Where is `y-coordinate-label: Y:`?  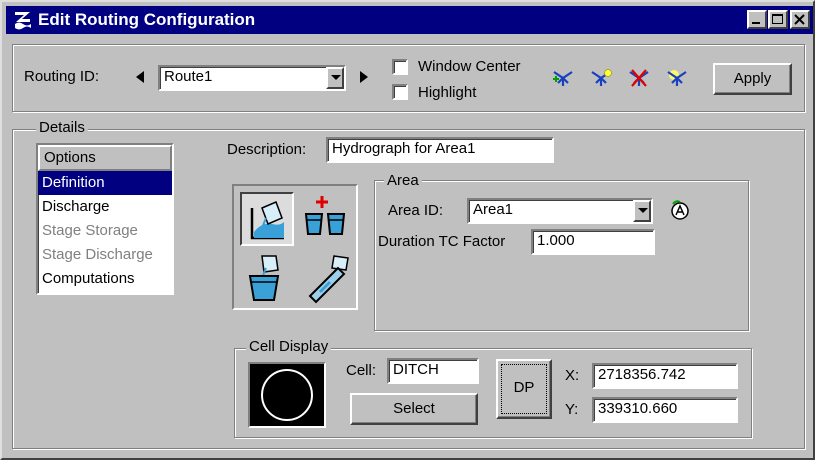
y-coordinate-label: Y: is located at coordinates (572, 409).